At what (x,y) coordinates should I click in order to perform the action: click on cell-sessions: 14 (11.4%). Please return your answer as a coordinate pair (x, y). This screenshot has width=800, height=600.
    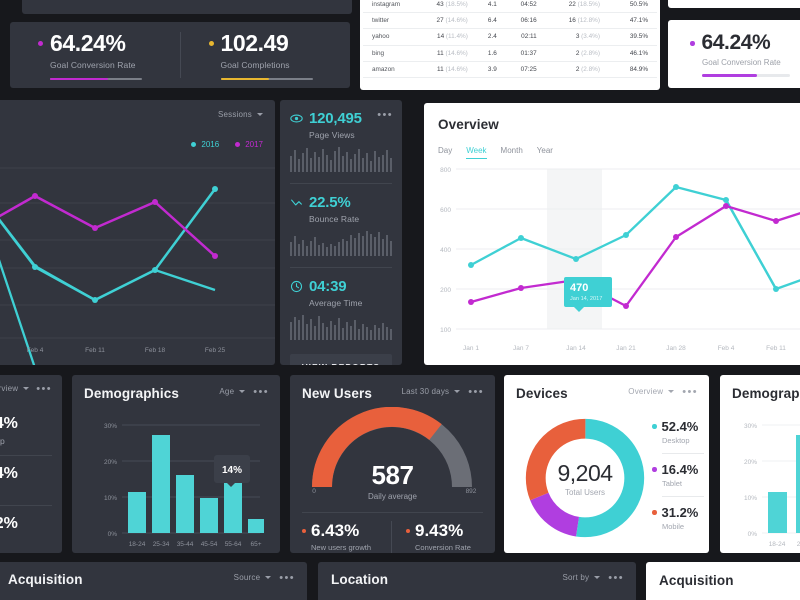
    Looking at the image, I should click on (443, 37).